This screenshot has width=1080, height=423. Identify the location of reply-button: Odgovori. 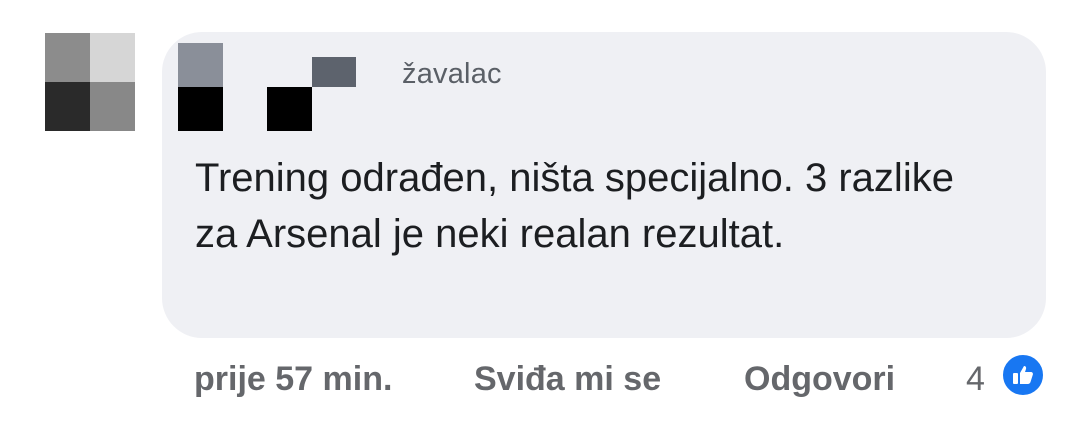
(819, 379).